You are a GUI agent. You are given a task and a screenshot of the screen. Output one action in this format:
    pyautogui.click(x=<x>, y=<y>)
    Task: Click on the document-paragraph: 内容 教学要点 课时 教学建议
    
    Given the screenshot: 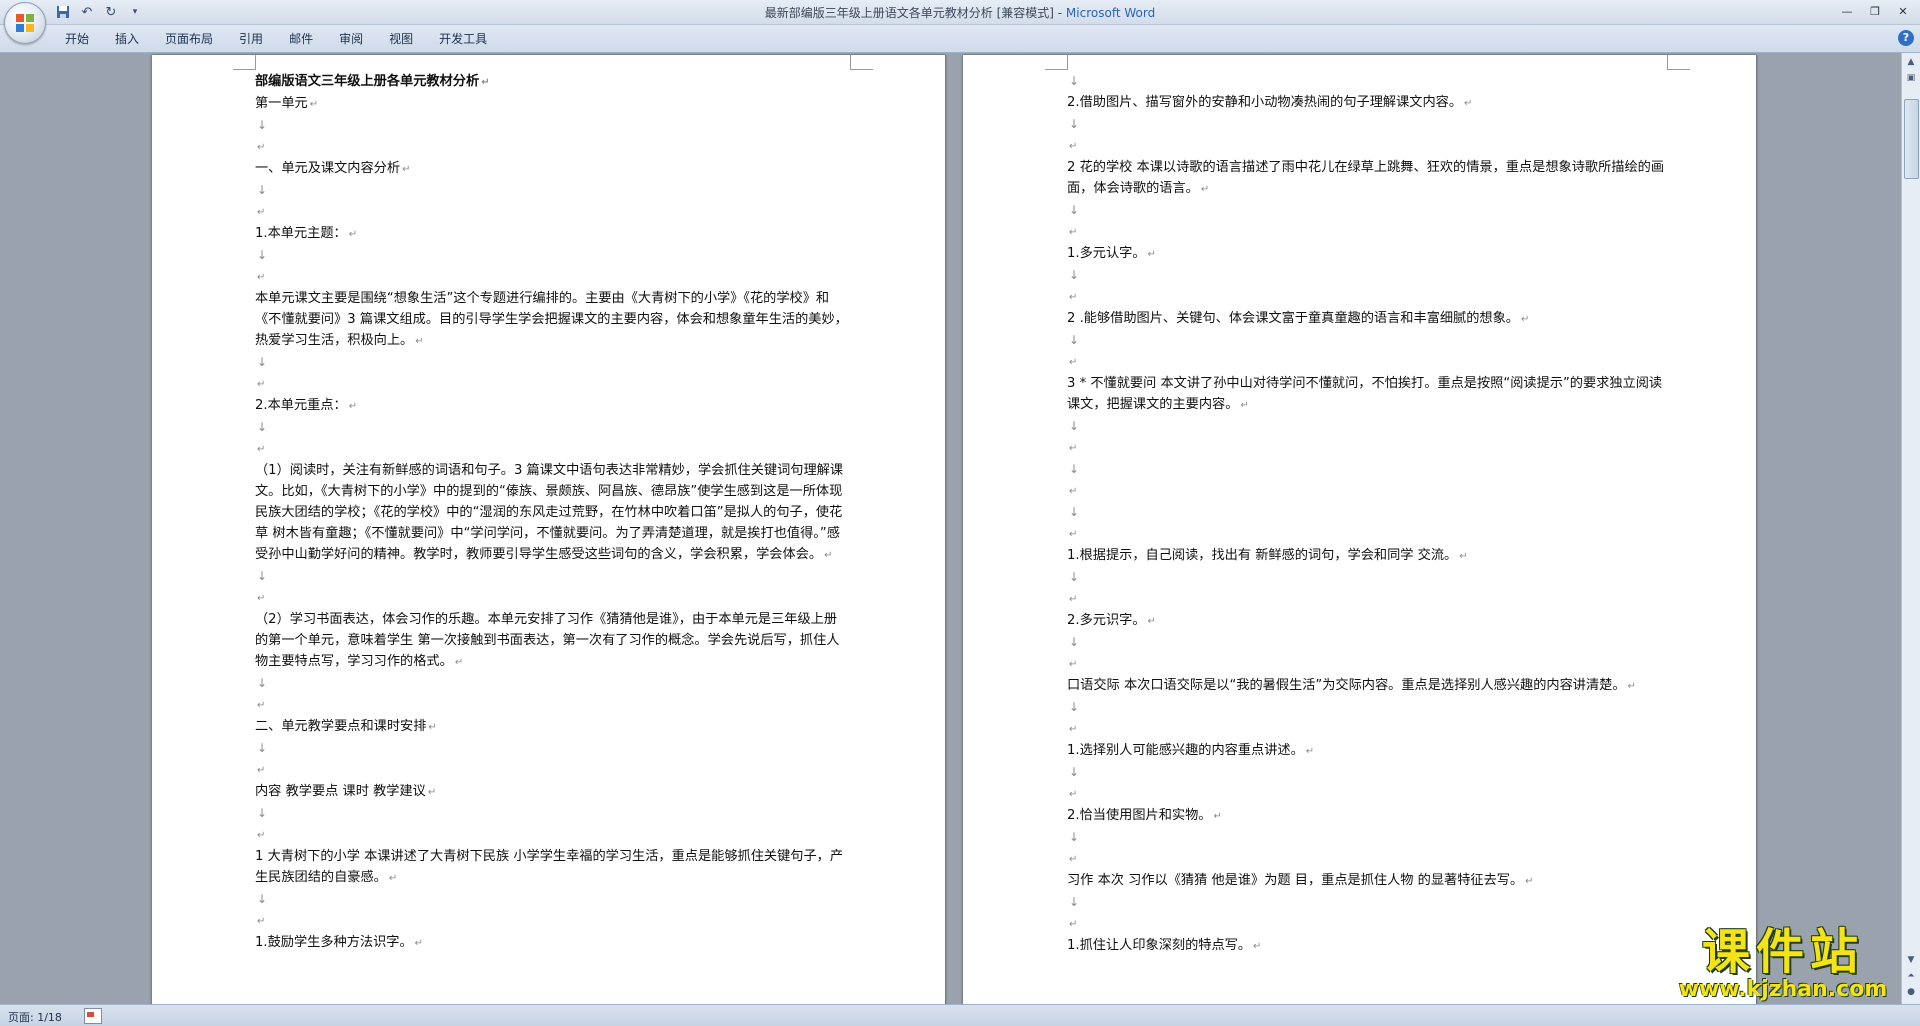 What is the action you would take?
    pyautogui.click(x=552, y=792)
    